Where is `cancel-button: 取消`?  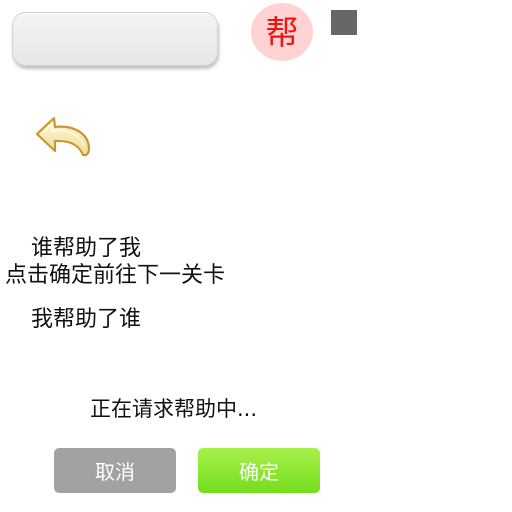
cancel-button: 取消 is located at coordinates (115, 470).